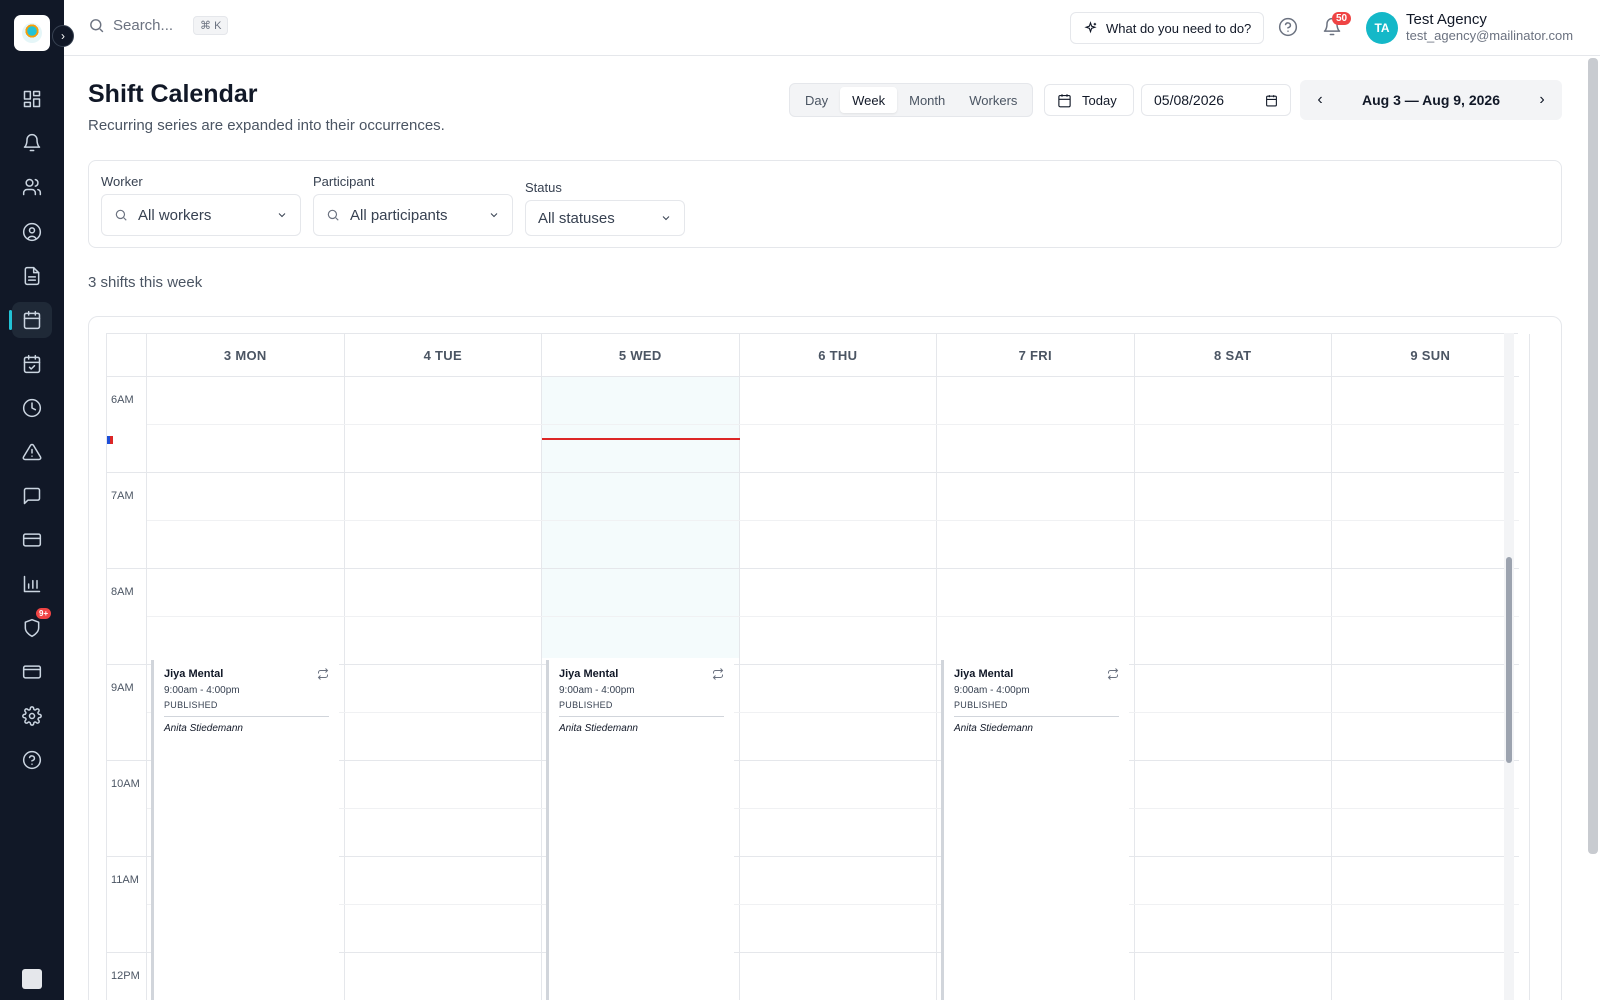  What do you see at coordinates (63, 36) in the screenshot?
I see `sidebar-expand-button: ›` at bounding box center [63, 36].